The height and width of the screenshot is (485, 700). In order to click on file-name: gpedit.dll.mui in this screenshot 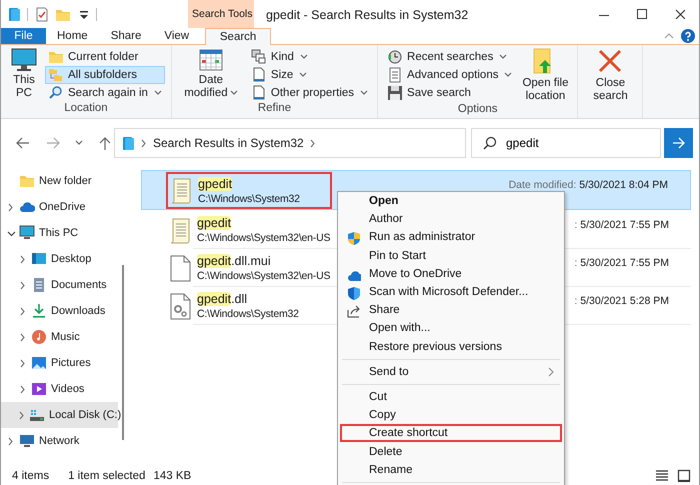, I will do `click(234, 261)`.